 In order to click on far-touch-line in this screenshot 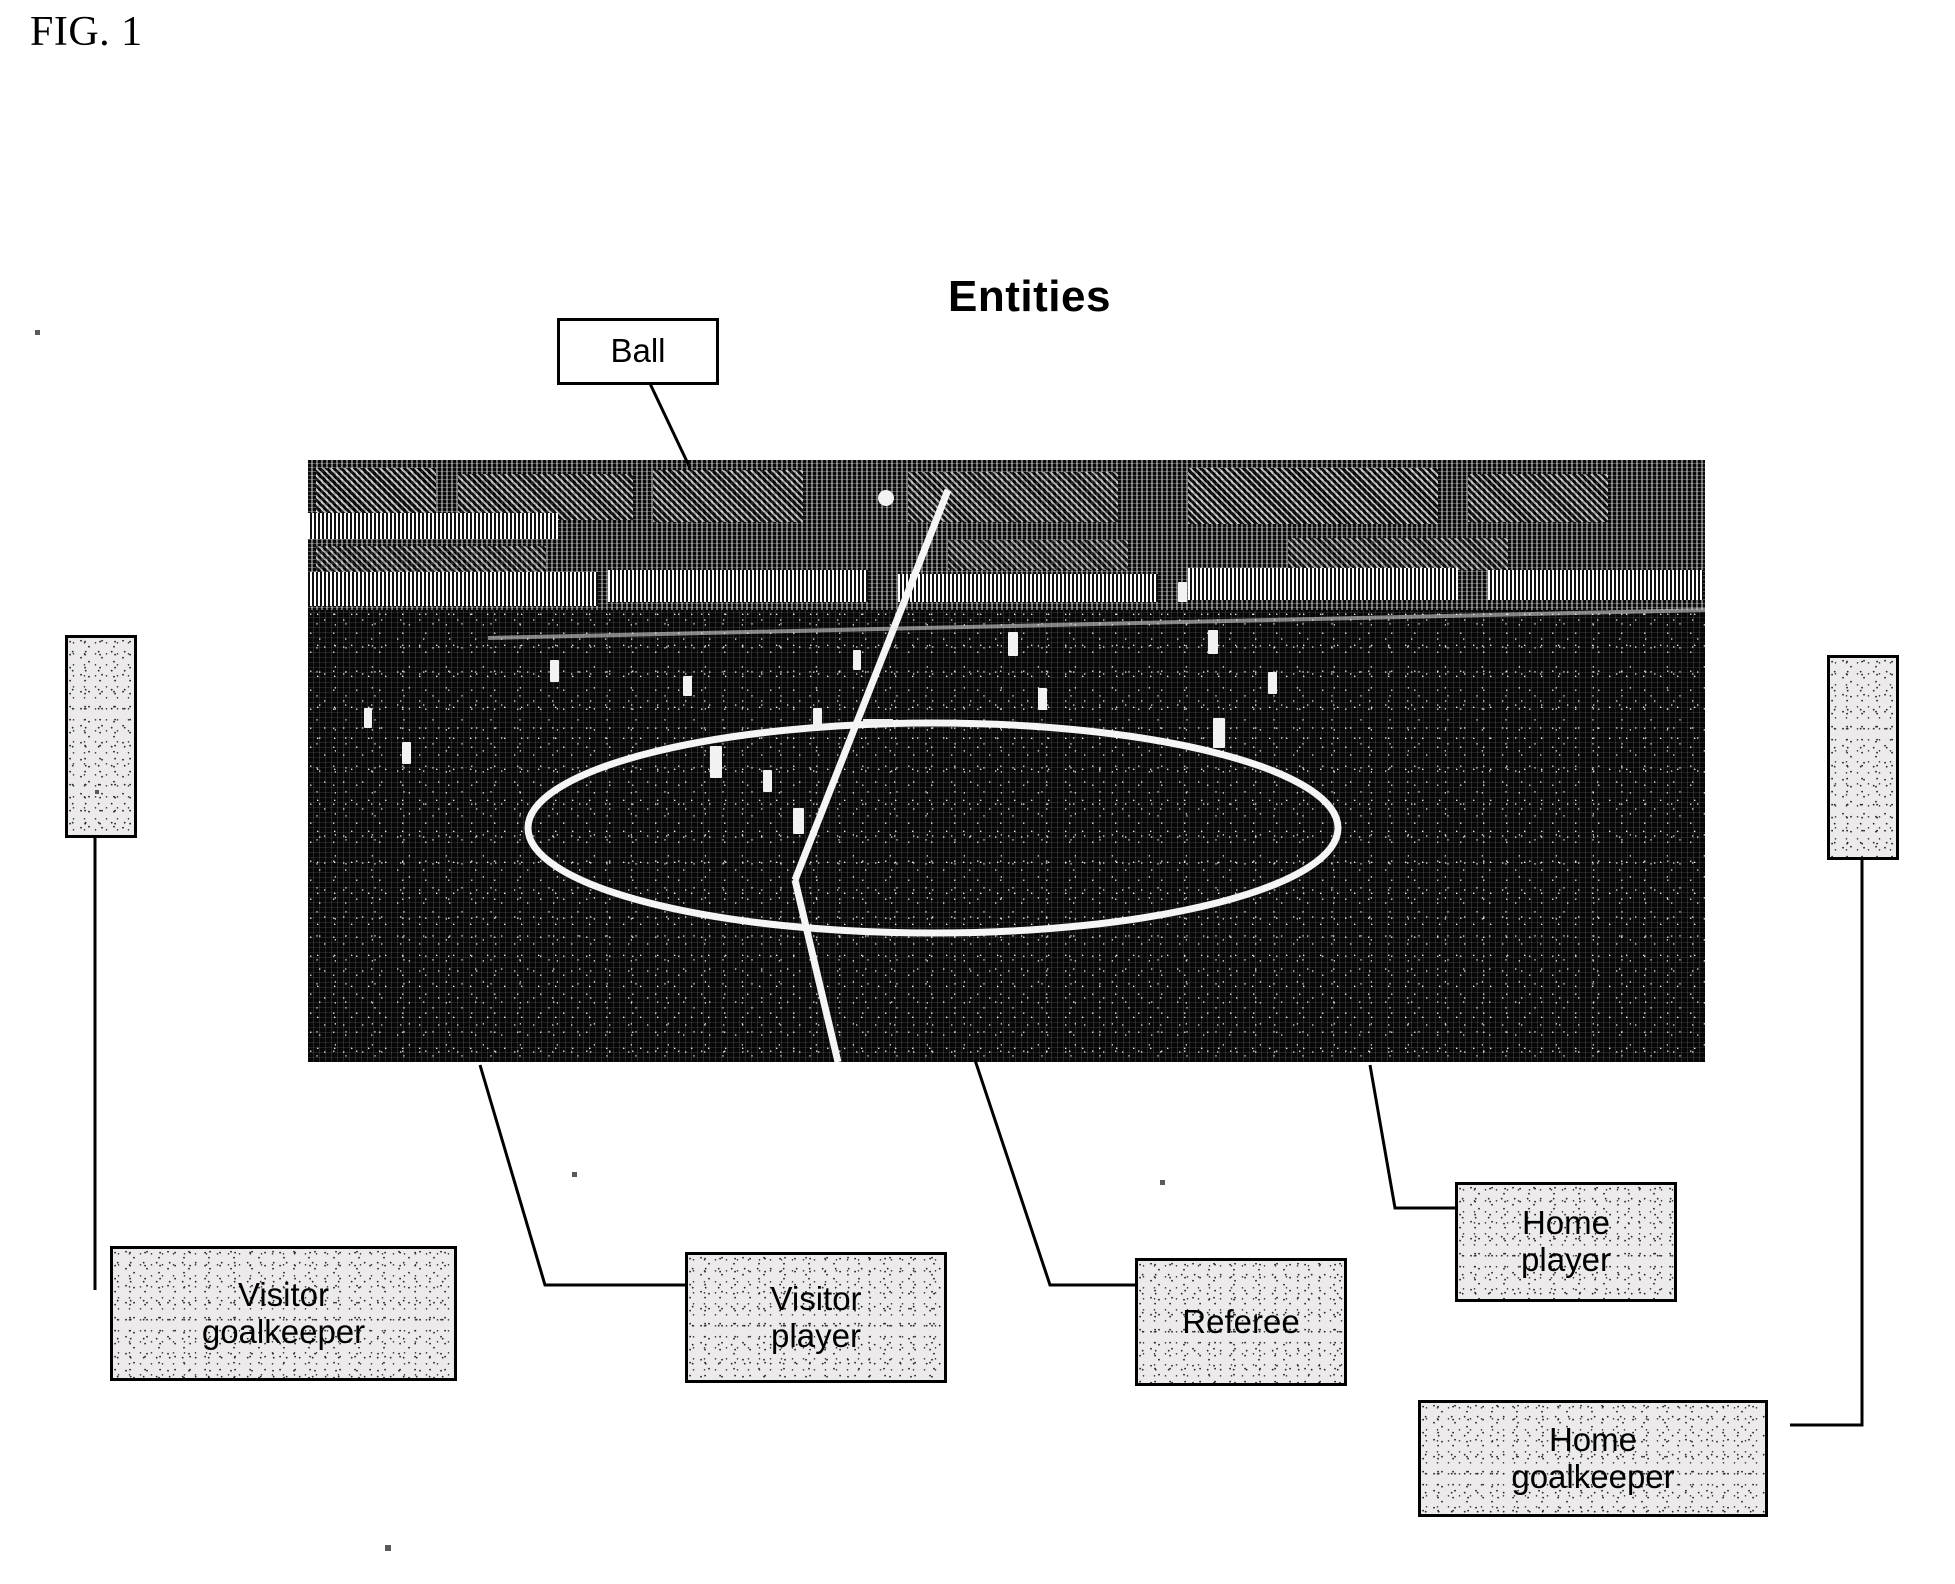, I will do `click(1096, 624)`.